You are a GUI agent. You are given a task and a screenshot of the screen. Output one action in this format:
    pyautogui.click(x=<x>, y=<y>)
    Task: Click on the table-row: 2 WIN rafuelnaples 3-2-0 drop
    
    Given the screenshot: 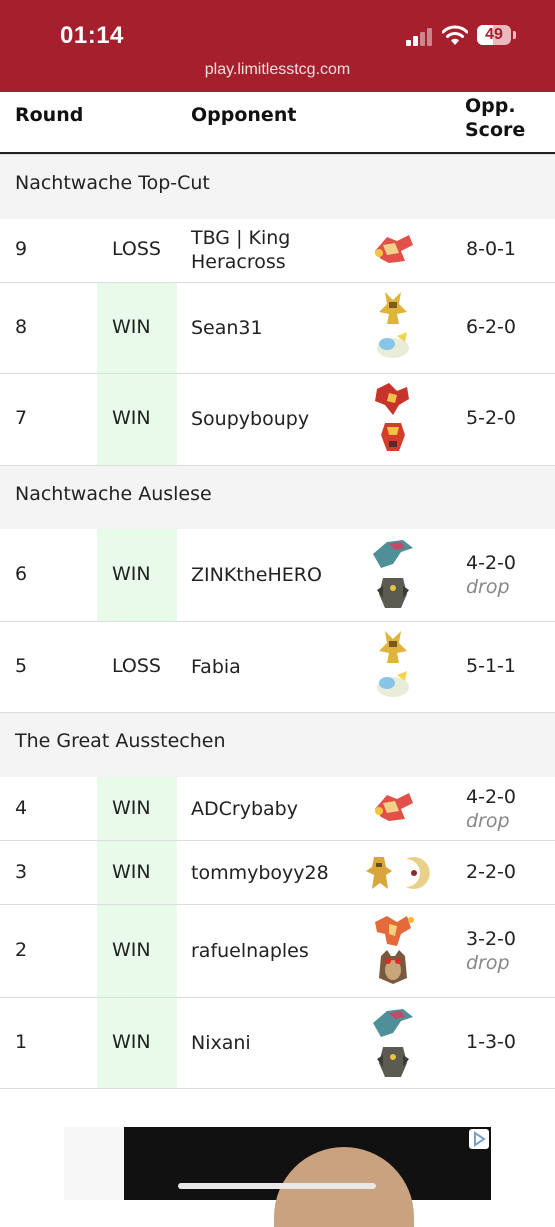 What is the action you would take?
    pyautogui.click(x=277, y=951)
    